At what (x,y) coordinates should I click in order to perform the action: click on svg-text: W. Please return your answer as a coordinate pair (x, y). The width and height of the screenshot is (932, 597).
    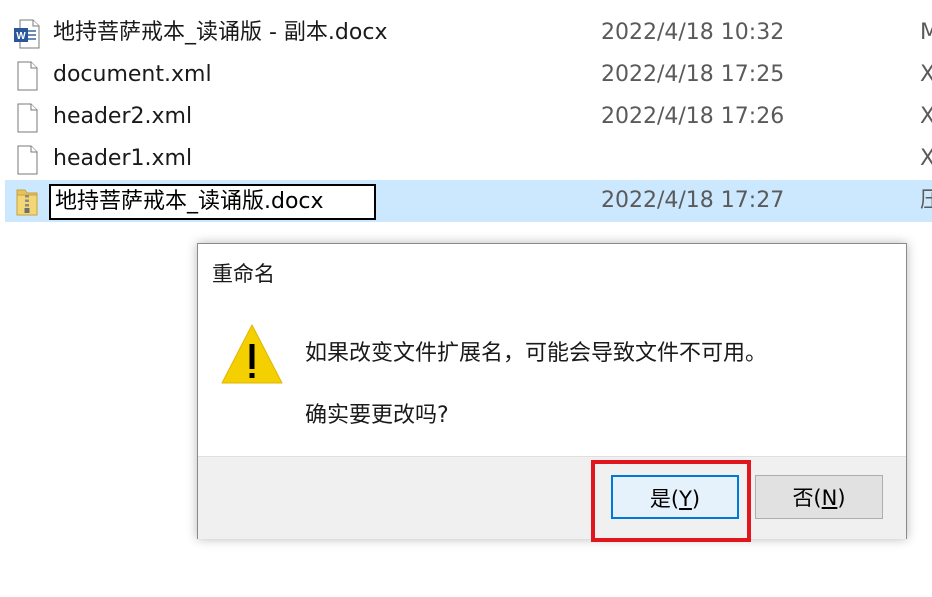
    Looking at the image, I should click on (21, 36).